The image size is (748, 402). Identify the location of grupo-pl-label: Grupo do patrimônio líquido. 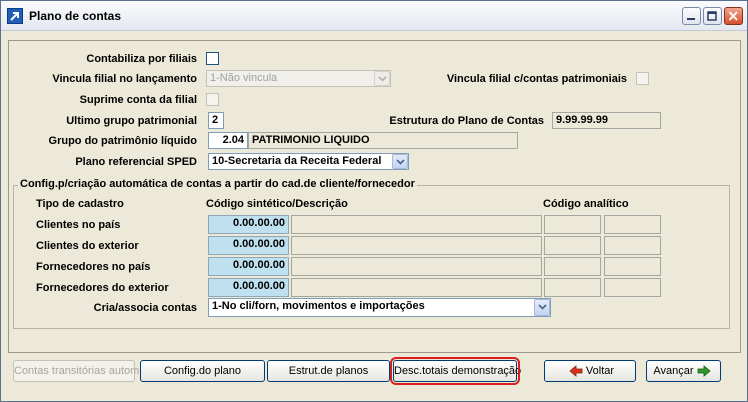
(122, 141).